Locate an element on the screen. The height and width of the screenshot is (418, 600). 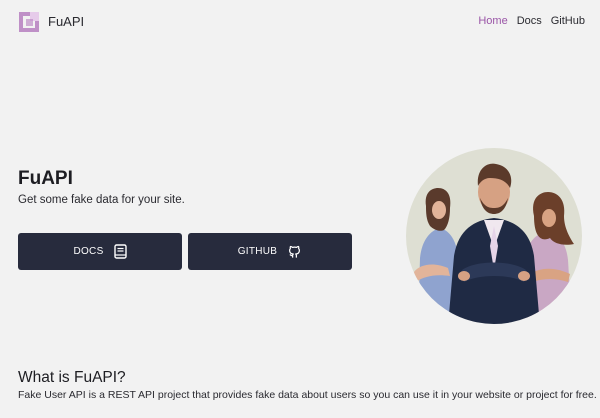
github-icon is located at coordinates (295, 251).